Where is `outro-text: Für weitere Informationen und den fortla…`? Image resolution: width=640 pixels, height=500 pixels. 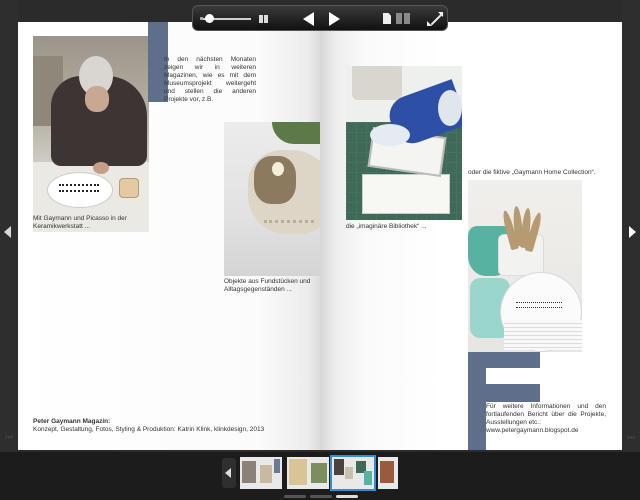 outro-text: Für weitere Informationen und den fortla… is located at coordinates (546, 414).